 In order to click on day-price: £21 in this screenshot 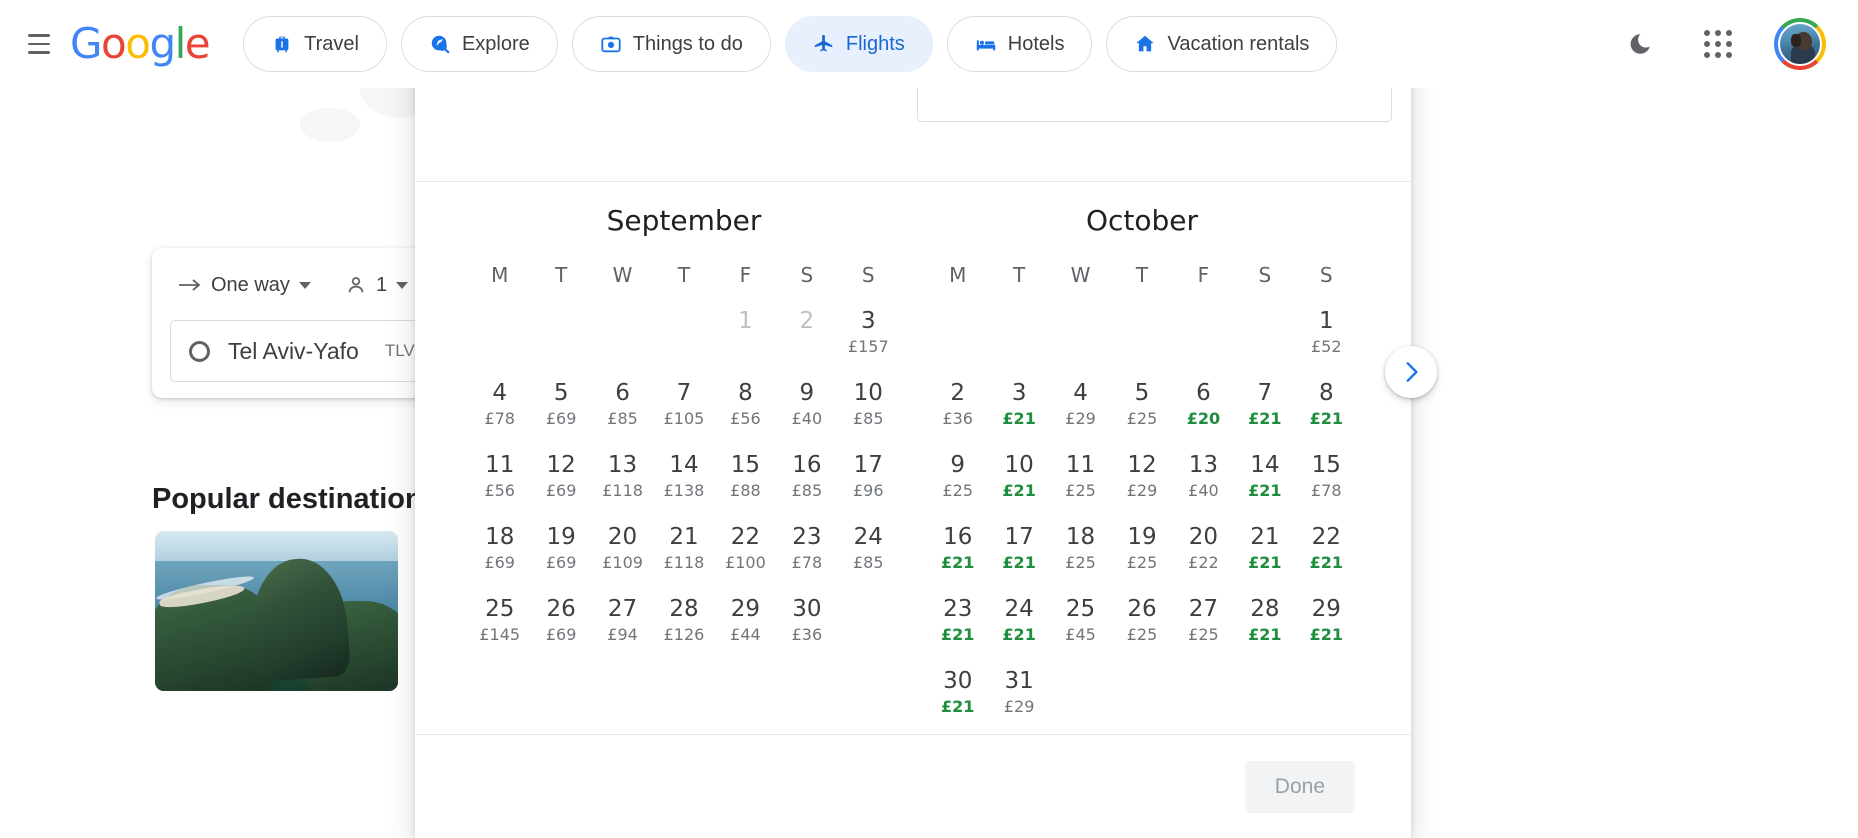, I will do `click(1326, 562)`.